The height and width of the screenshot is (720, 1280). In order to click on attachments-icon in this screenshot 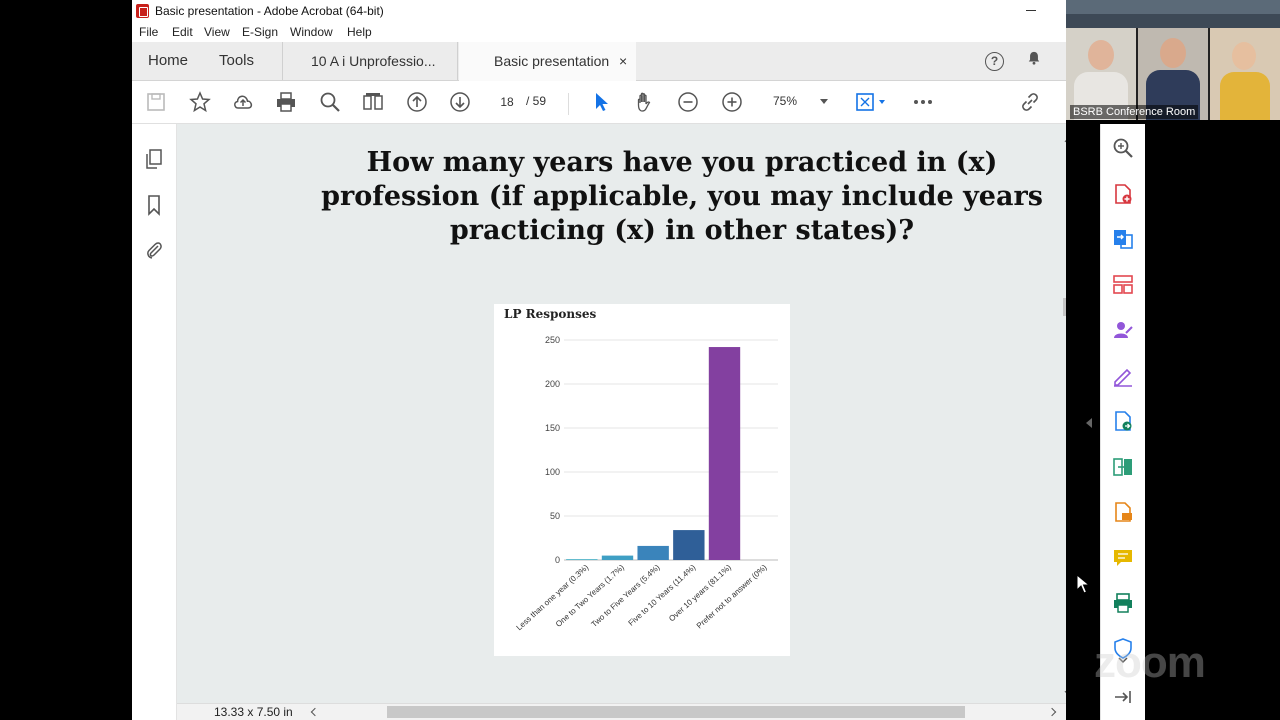, I will do `click(154, 250)`.